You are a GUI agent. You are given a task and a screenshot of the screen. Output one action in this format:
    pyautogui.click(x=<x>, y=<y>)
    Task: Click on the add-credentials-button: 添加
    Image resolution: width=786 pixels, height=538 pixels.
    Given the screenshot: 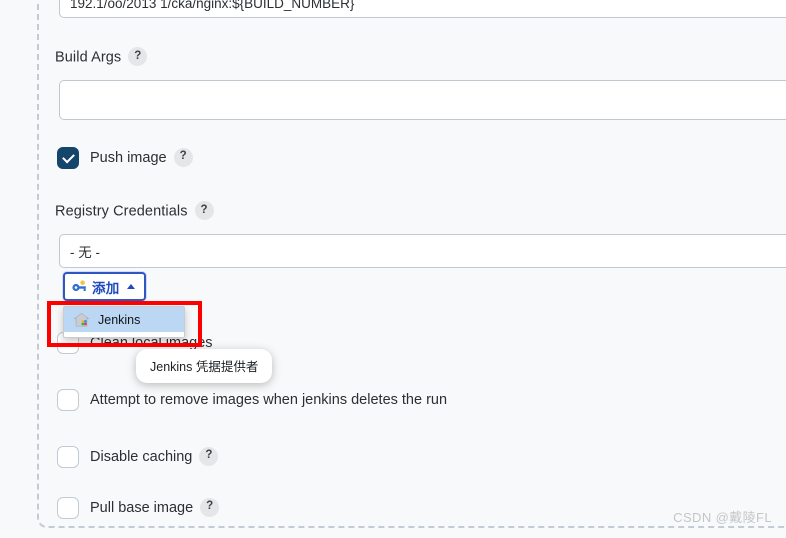 What is the action you would take?
    pyautogui.click(x=104, y=286)
    